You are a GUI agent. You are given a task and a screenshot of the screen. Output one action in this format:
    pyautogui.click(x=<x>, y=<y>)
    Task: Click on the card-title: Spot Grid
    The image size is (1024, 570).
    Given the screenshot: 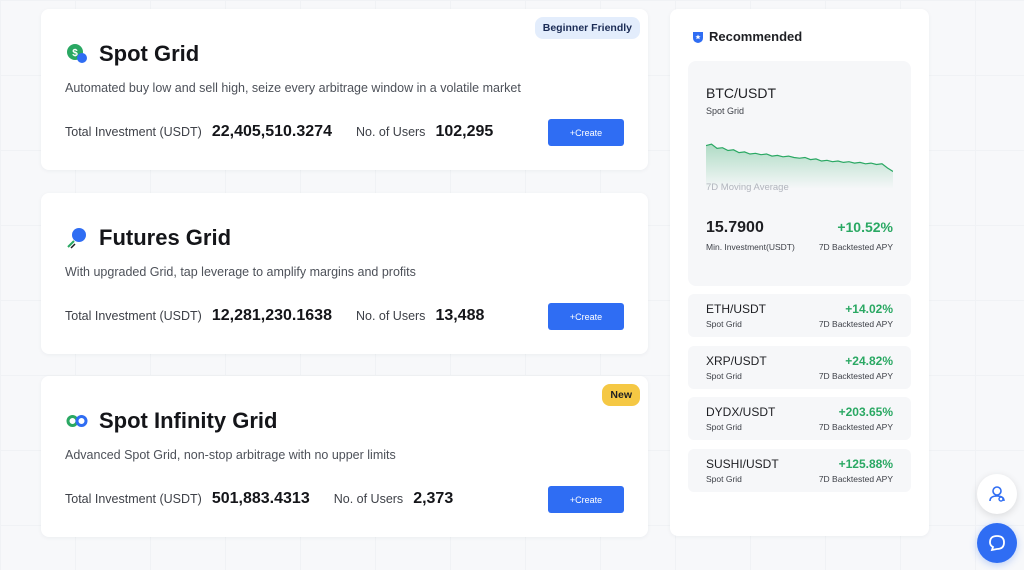 What is the action you would take?
    pyautogui.click(x=149, y=53)
    